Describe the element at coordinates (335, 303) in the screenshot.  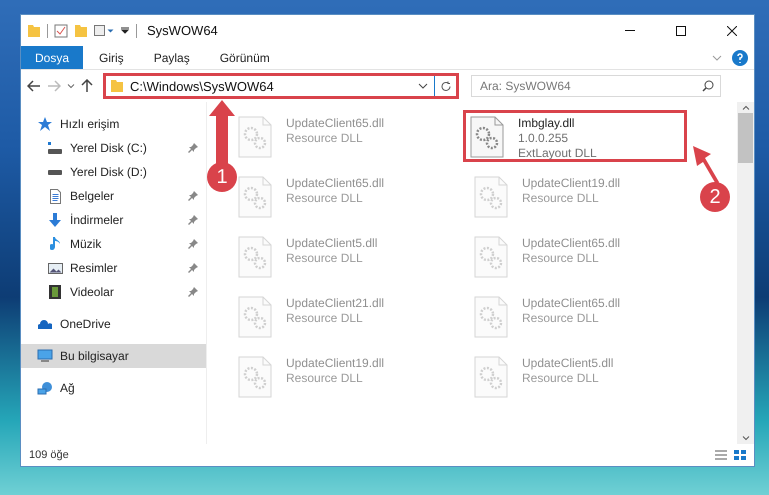
I see `file-name: UpdateClient21.dll` at that location.